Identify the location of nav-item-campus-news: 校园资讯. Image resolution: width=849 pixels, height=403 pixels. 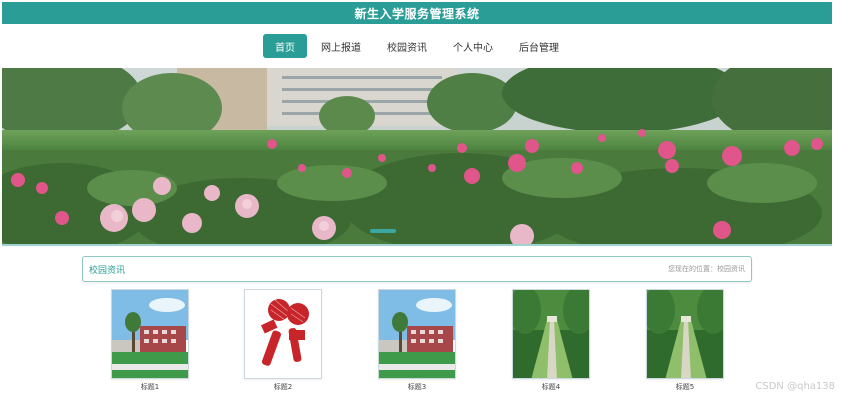
(407, 46).